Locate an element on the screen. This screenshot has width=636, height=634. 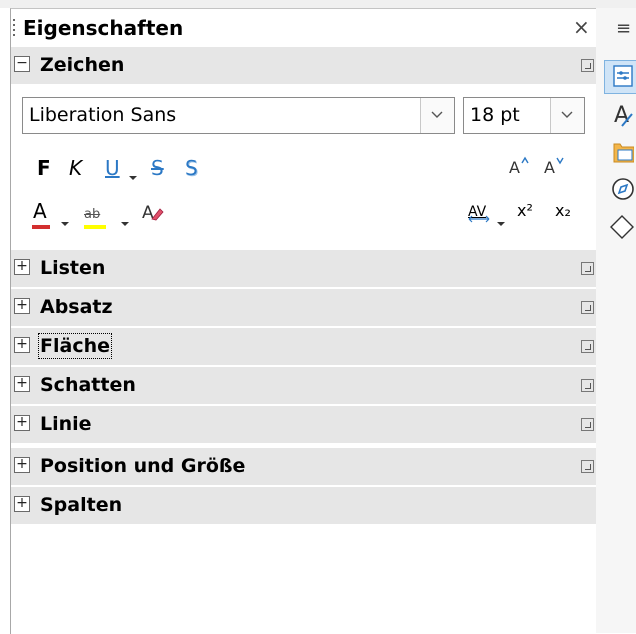
highlight-color-bar is located at coordinates (95, 227).